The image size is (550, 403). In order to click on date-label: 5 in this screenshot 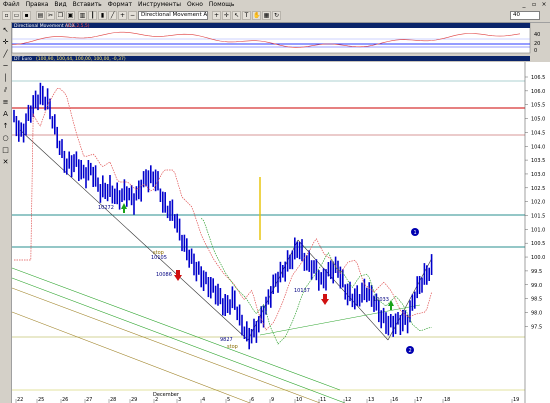, I will do `click(228, 400)`.